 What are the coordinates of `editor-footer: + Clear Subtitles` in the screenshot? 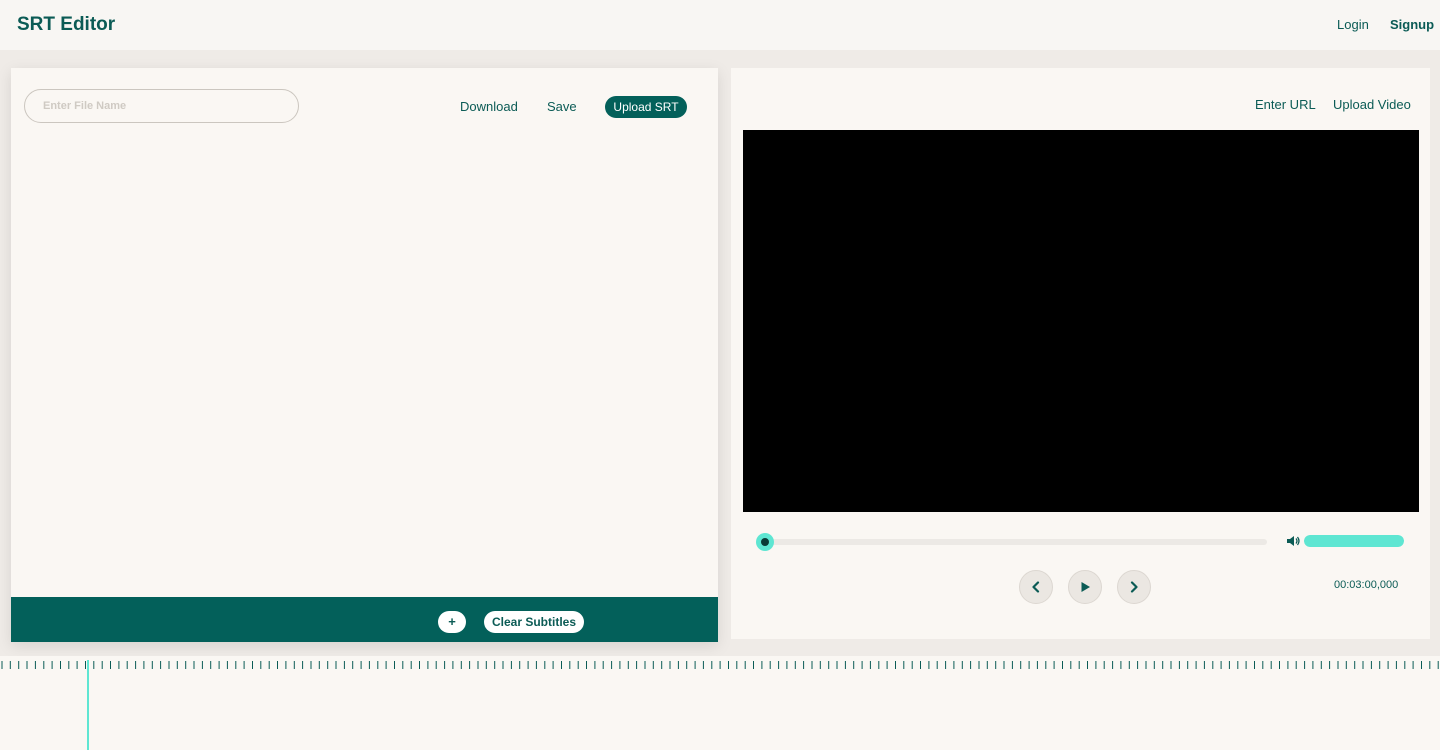 It's located at (364, 619).